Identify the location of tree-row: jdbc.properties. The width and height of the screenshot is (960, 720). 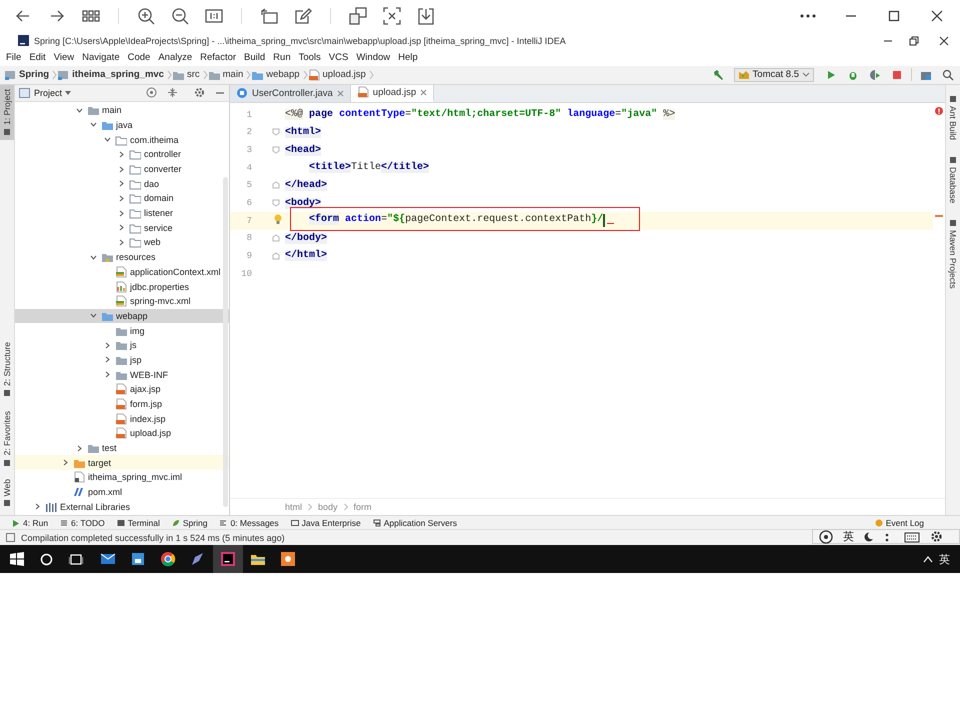
(122, 286).